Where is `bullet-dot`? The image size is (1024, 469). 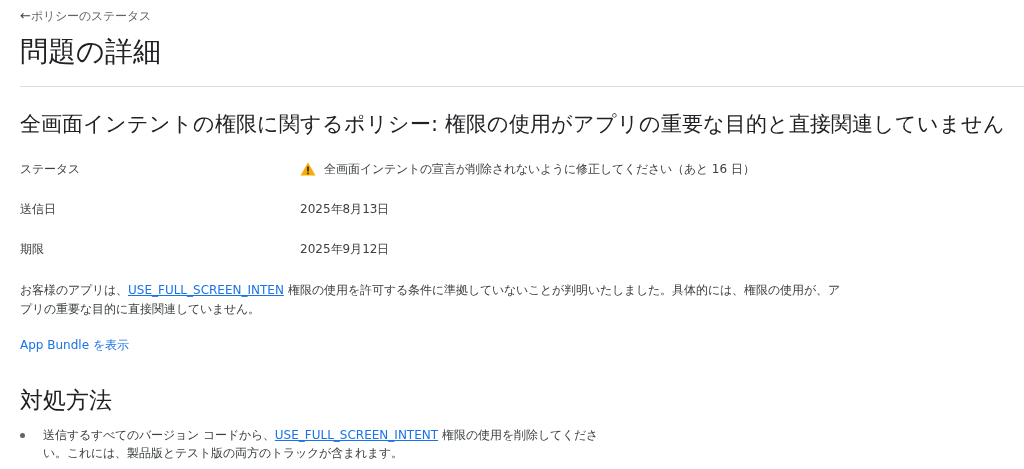 bullet-dot is located at coordinates (22, 435).